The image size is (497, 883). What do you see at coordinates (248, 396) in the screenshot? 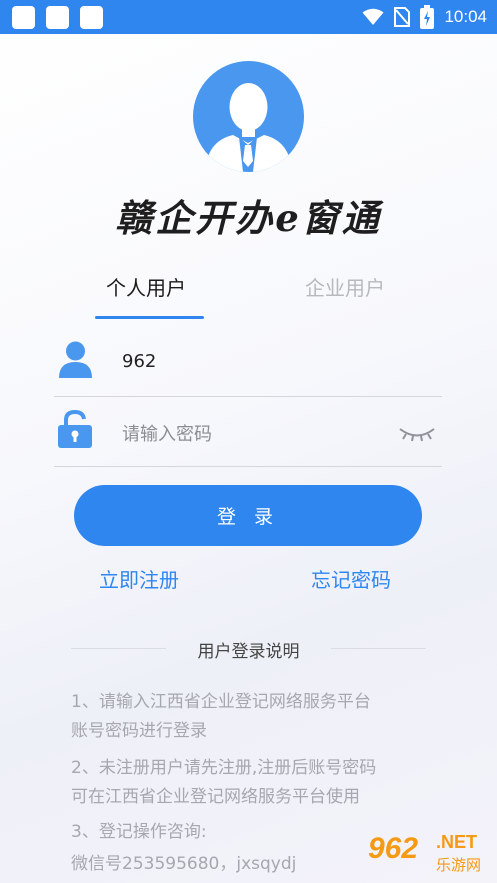
I see `username-divider` at bounding box center [248, 396].